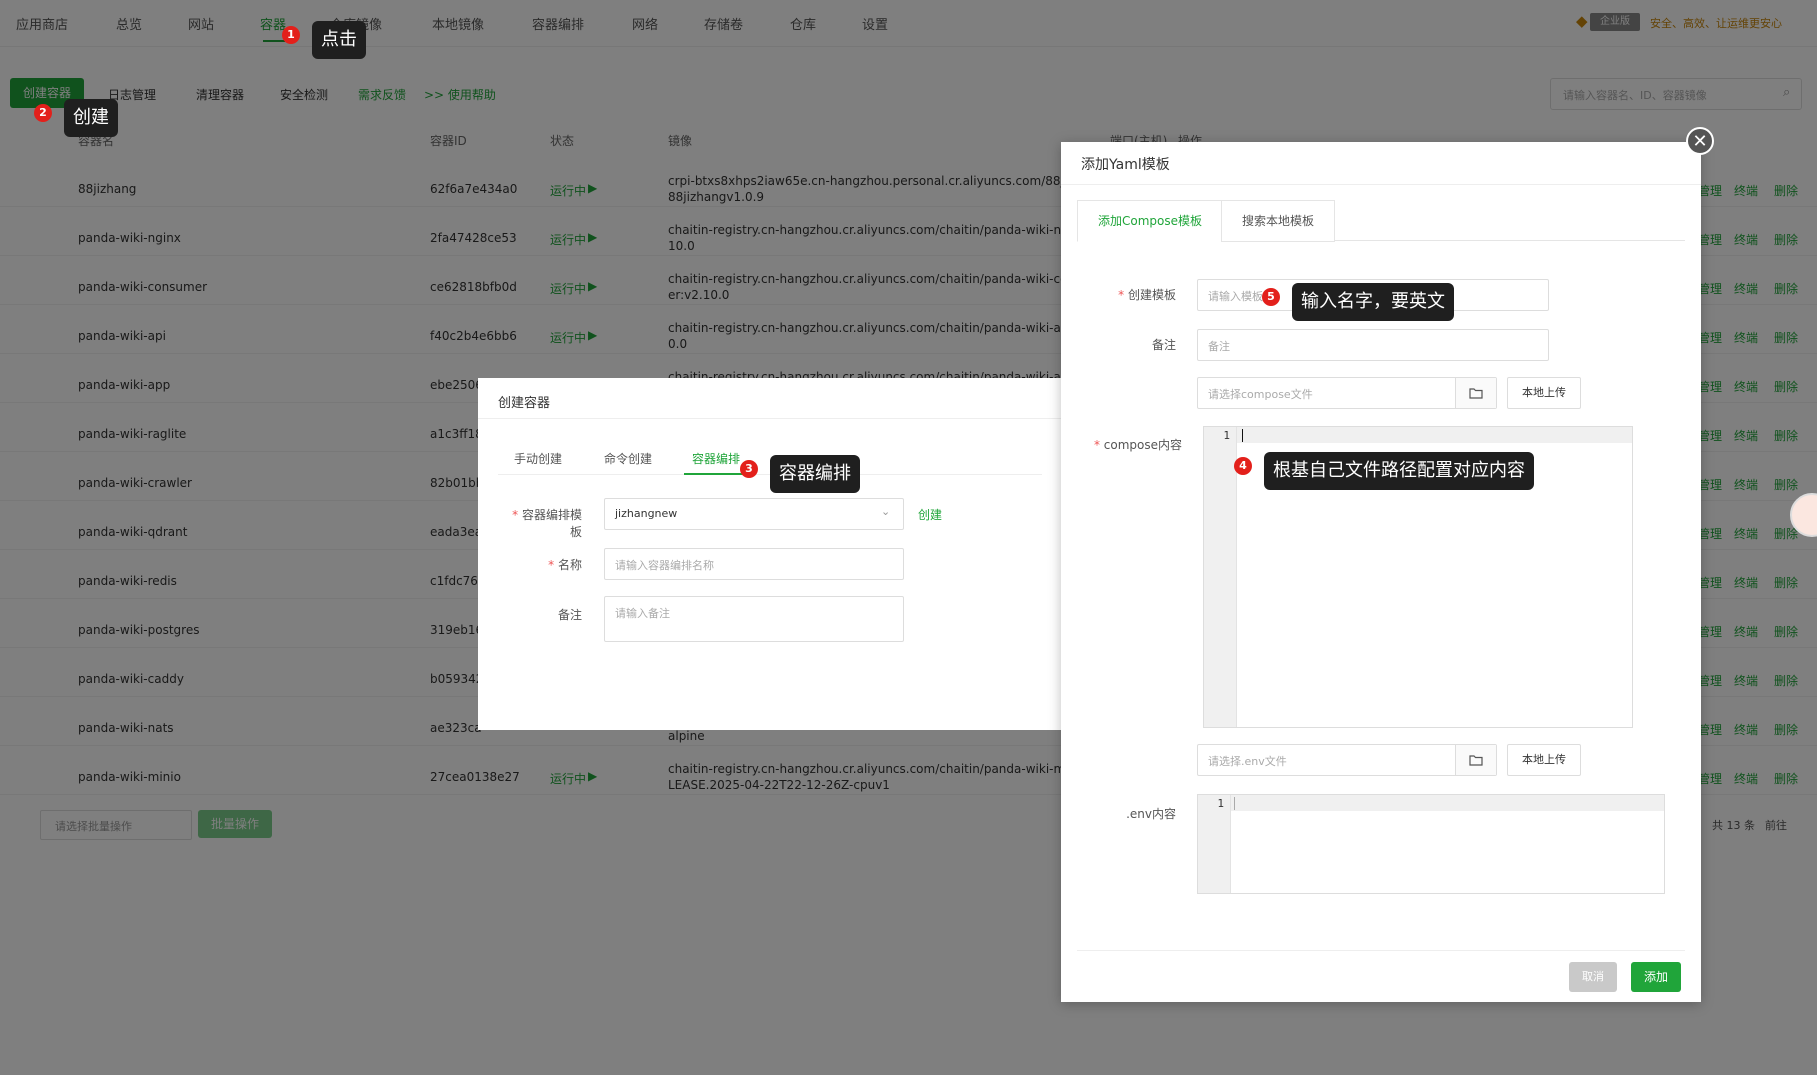 Image resolution: width=1817 pixels, height=1075 pixels. What do you see at coordinates (1544, 760) in the screenshot?
I see `env-upload-button: 本地上传` at bounding box center [1544, 760].